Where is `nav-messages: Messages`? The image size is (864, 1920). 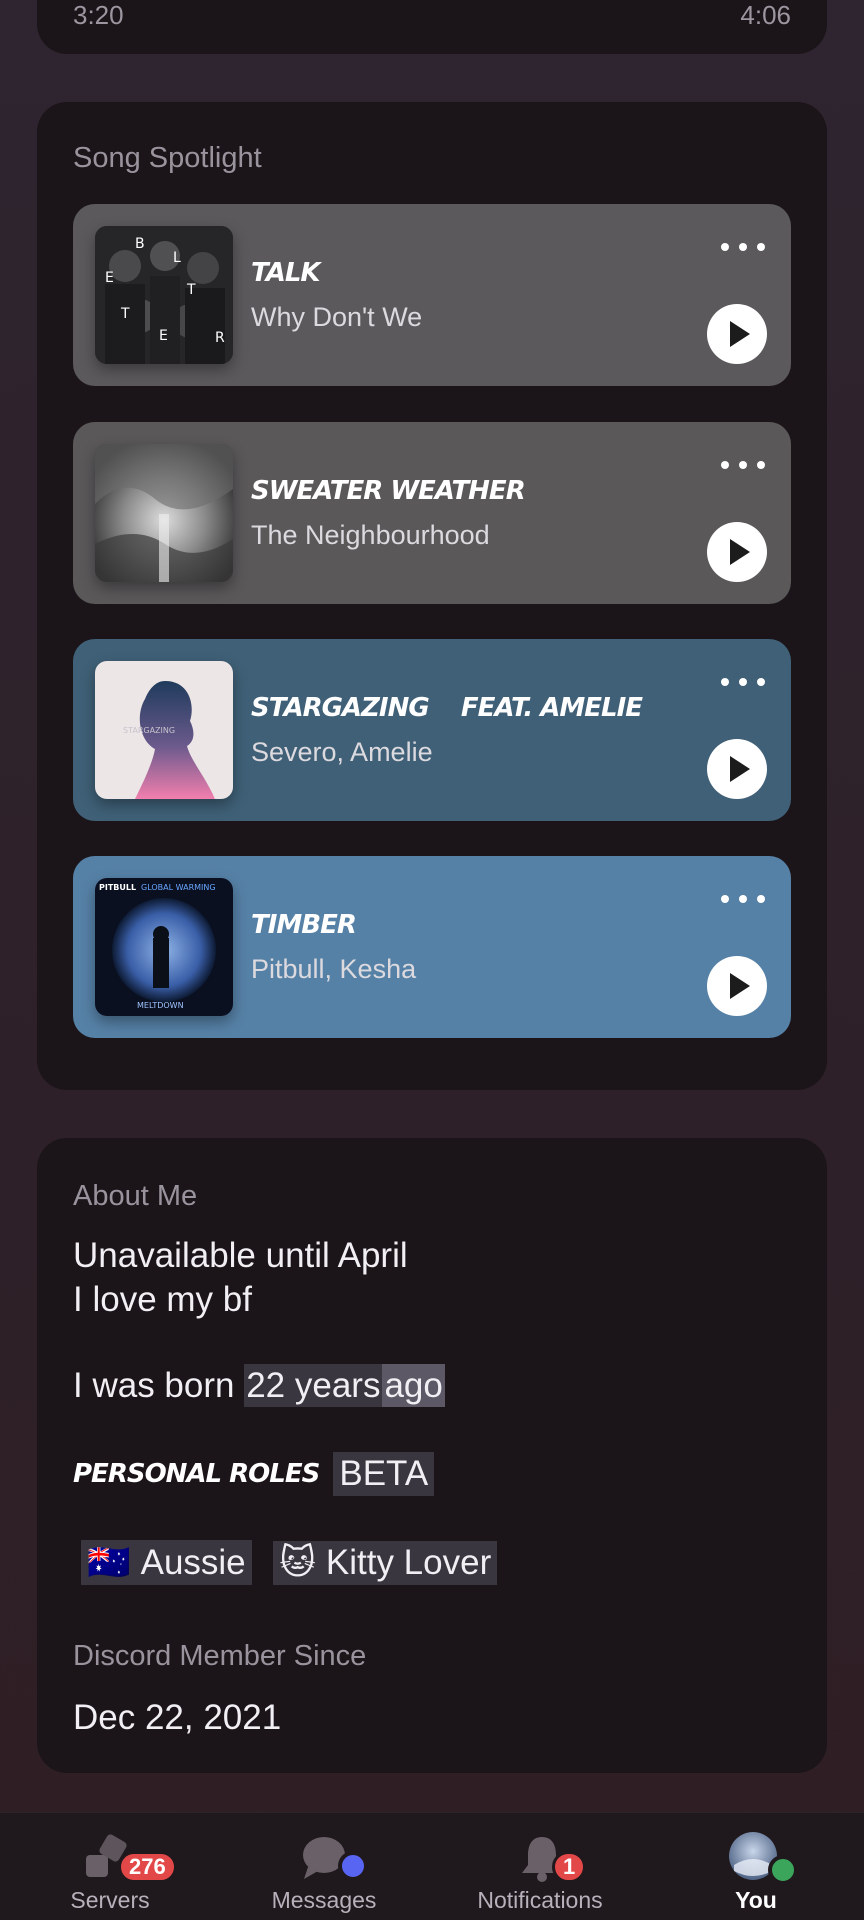 nav-messages: Messages is located at coordinates (324, 1866).